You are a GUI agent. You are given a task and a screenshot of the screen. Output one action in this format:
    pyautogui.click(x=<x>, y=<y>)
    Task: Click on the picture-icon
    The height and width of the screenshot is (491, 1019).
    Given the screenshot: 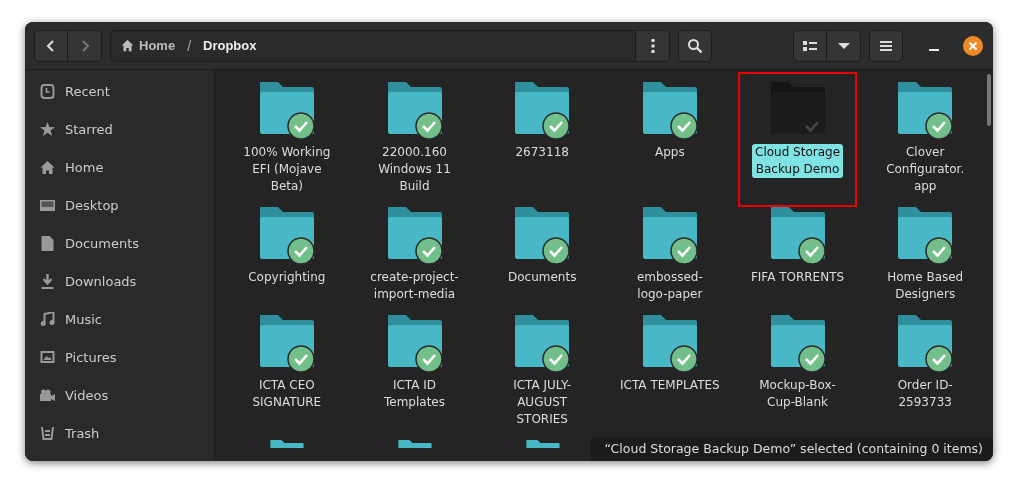 What is the action you would take?
    pyautogui.click(x=47, y=357)
    